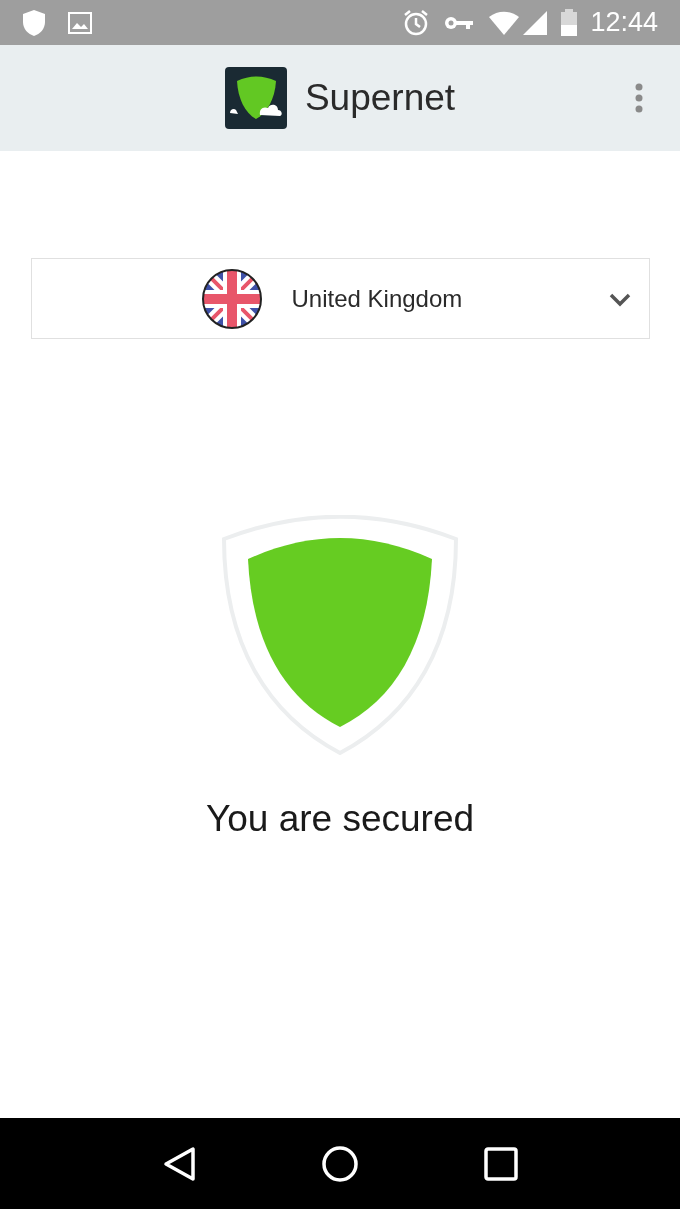 This screenshot has width=680, height=1209. Describe the element at coordinates (535, 22) in the screenshot. I see `signal-icon` at that location.